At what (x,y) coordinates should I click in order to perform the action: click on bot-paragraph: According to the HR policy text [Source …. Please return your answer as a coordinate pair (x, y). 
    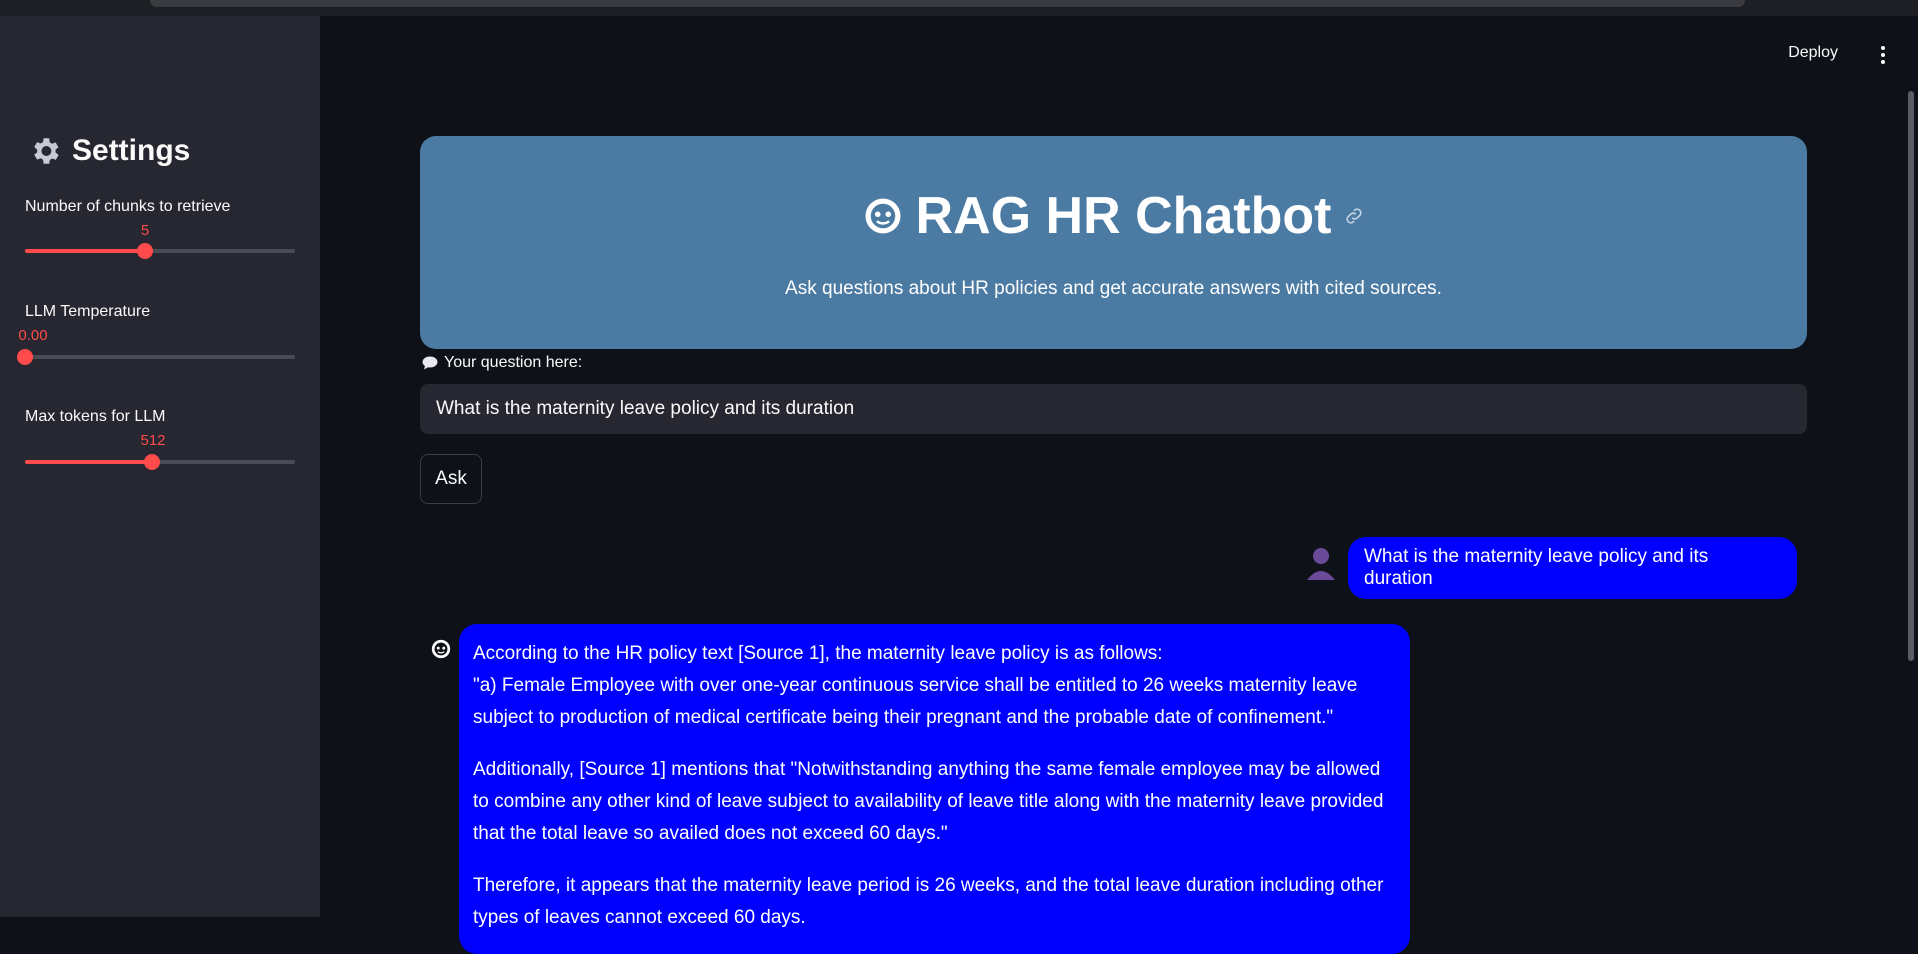
    Looking at the image, I should click on (934, 686).